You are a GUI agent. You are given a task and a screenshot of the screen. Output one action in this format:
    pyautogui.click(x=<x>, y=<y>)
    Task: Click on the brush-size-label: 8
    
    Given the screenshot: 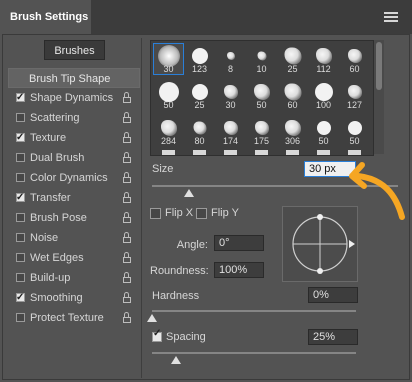 What is the action you would take?
    pyautogui.click(x=230, y=69)
    